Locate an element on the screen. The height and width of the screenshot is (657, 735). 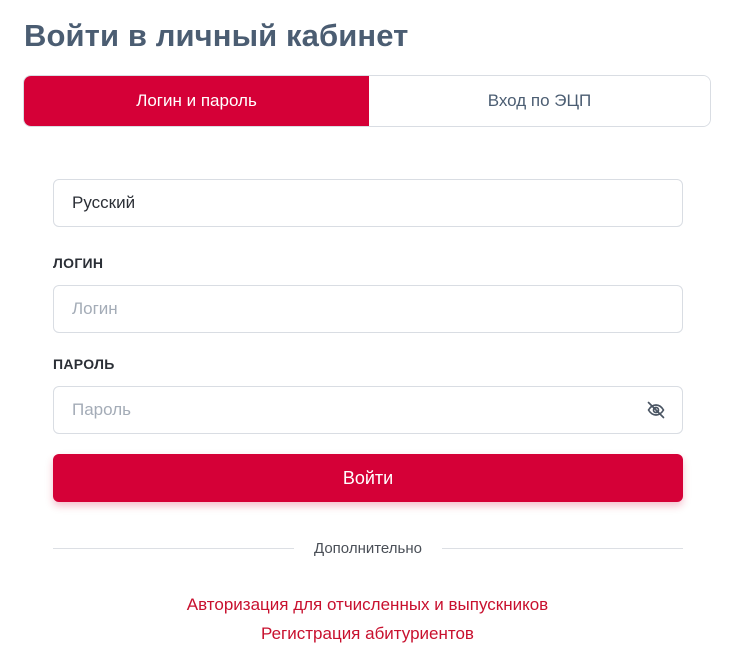
login-field-wrapper is located at coordinates (368, 309).